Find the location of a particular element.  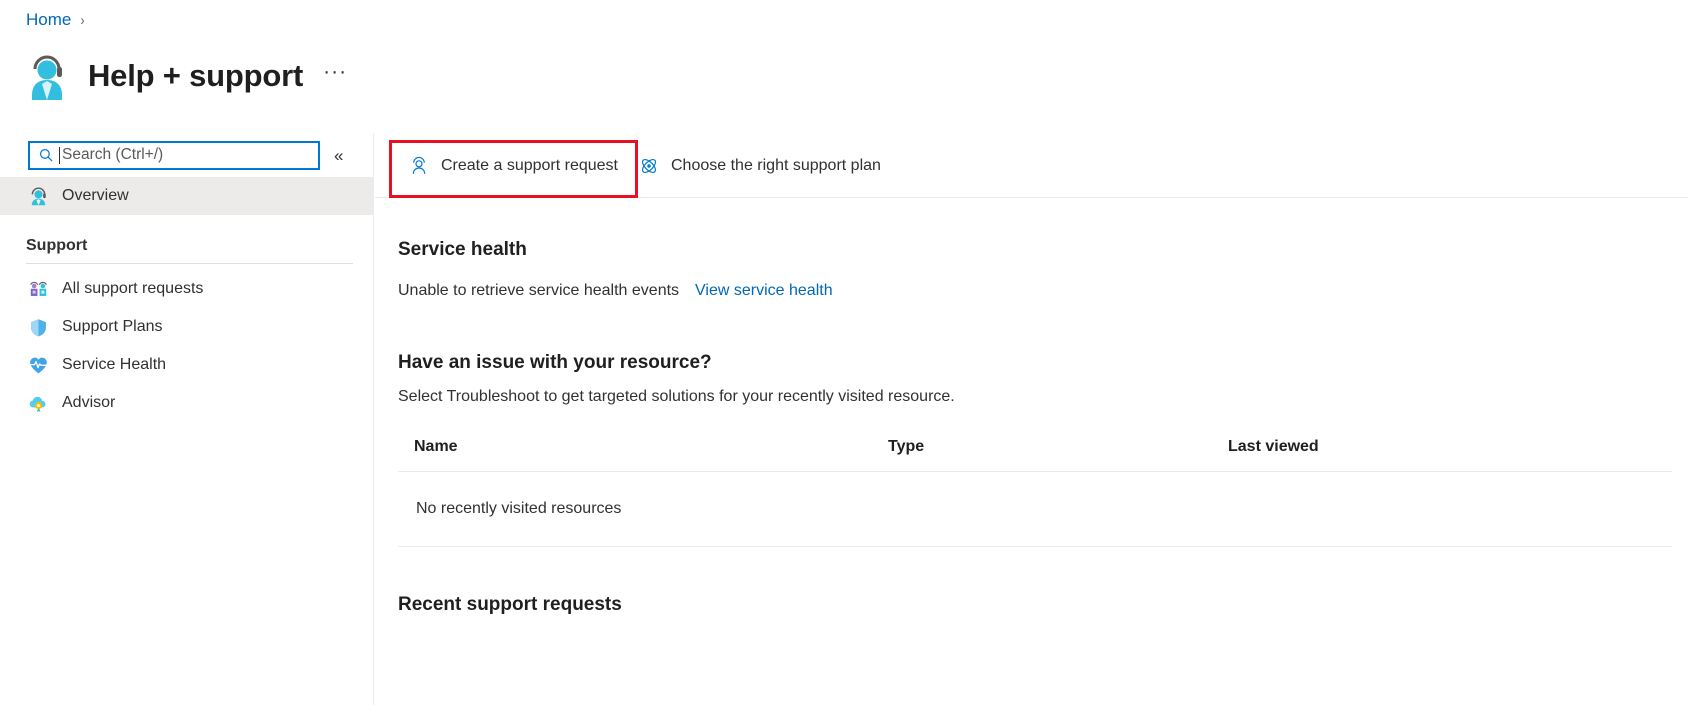

sidebar-search-row: « is located at coordinates (186, 155).